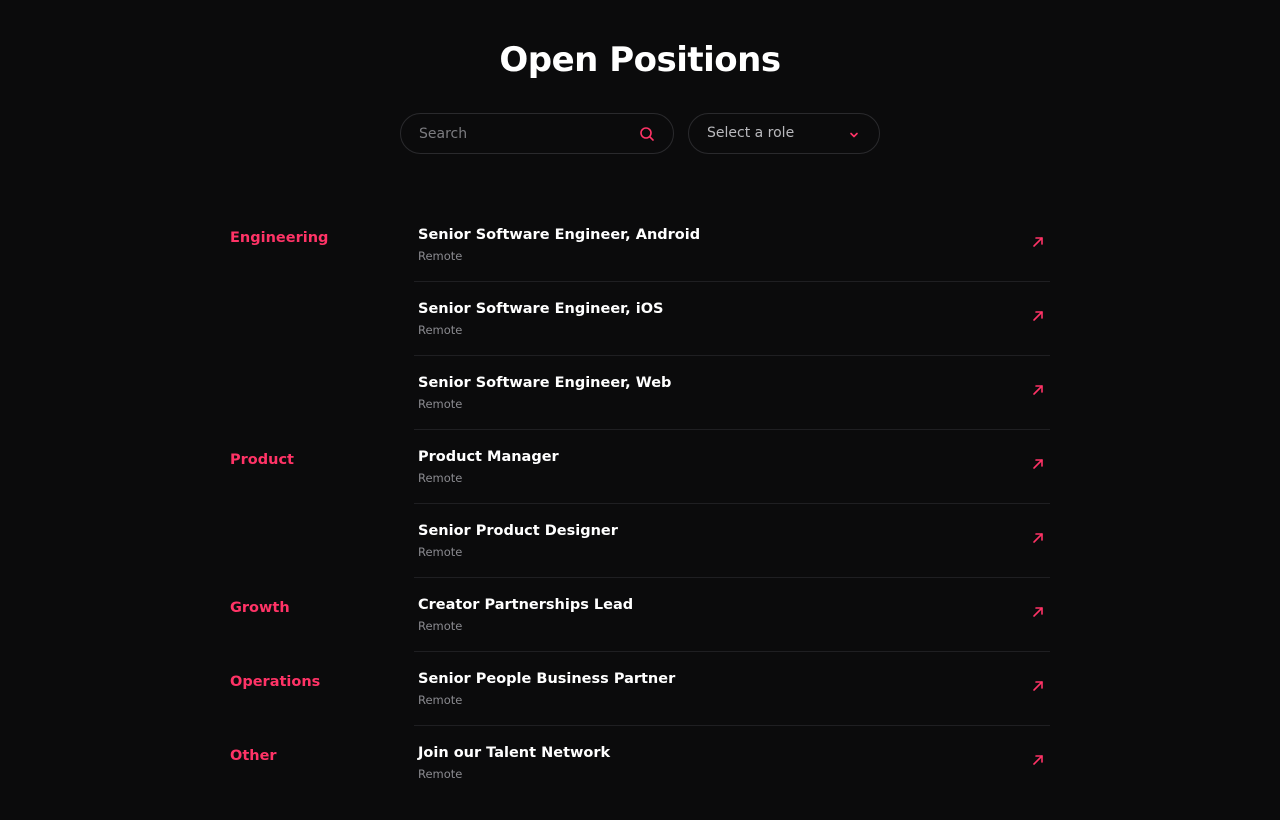 Image resolution: width=1280 pixels, height=820 pixels. What do you see at coordinates (732, 319) in the screenshot?
I see `job-row: Senior Software Engineer, iOS Remote` at bounding box center [732, 319].